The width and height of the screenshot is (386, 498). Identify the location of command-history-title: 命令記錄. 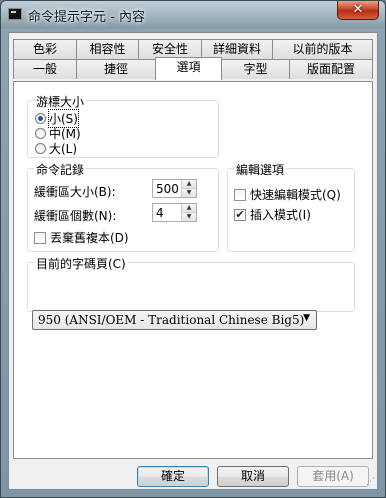
(60, 169).